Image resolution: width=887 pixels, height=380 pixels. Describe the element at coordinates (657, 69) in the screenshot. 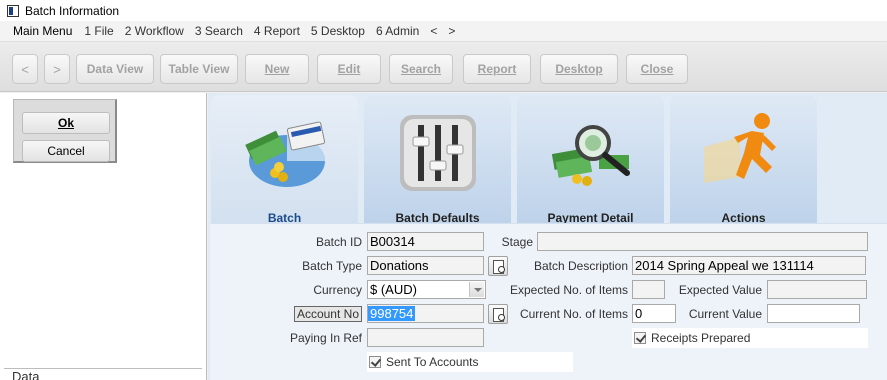

I see `close-button: Close` at that location.